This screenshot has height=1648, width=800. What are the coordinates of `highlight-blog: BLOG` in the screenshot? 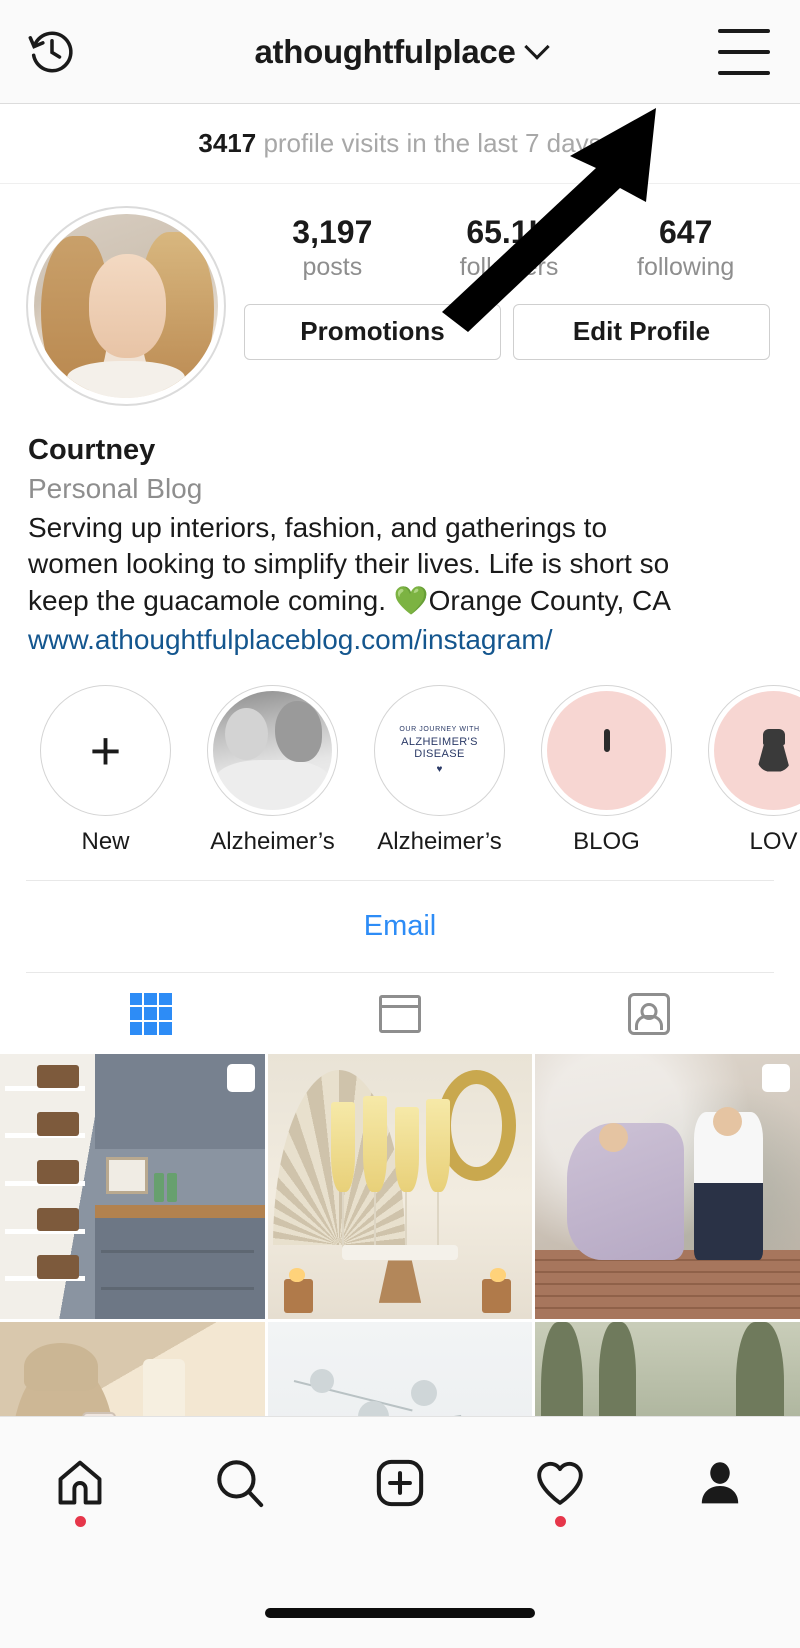 It's located at (606, 770).